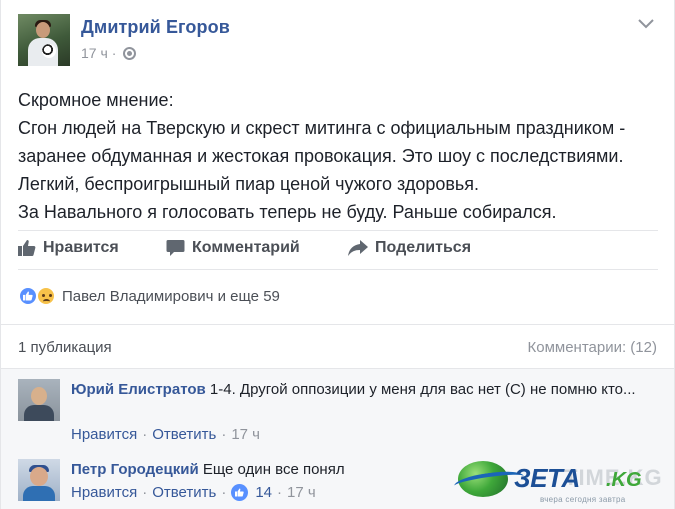 The width and height of the screenshot is (675, 509). What do you see at coordinates (44, 40) in the screenshot?
I see `author-avatar` at bounding box center [44, 40].